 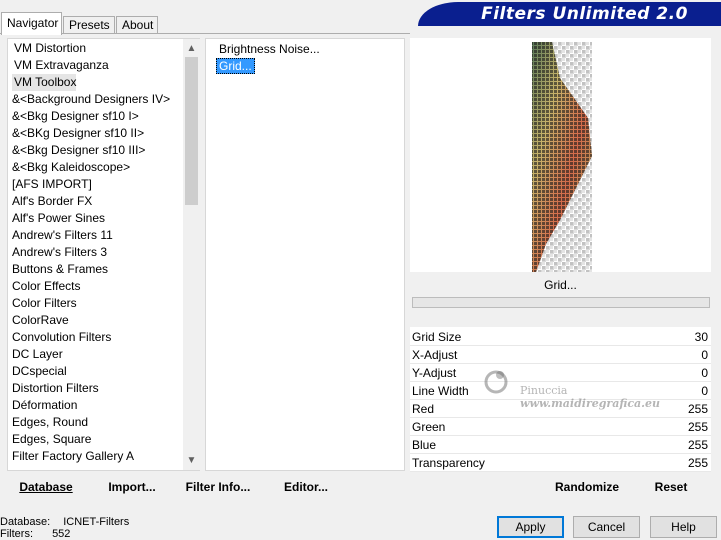 I want to click on preview-image, so click(x=562, y=157).